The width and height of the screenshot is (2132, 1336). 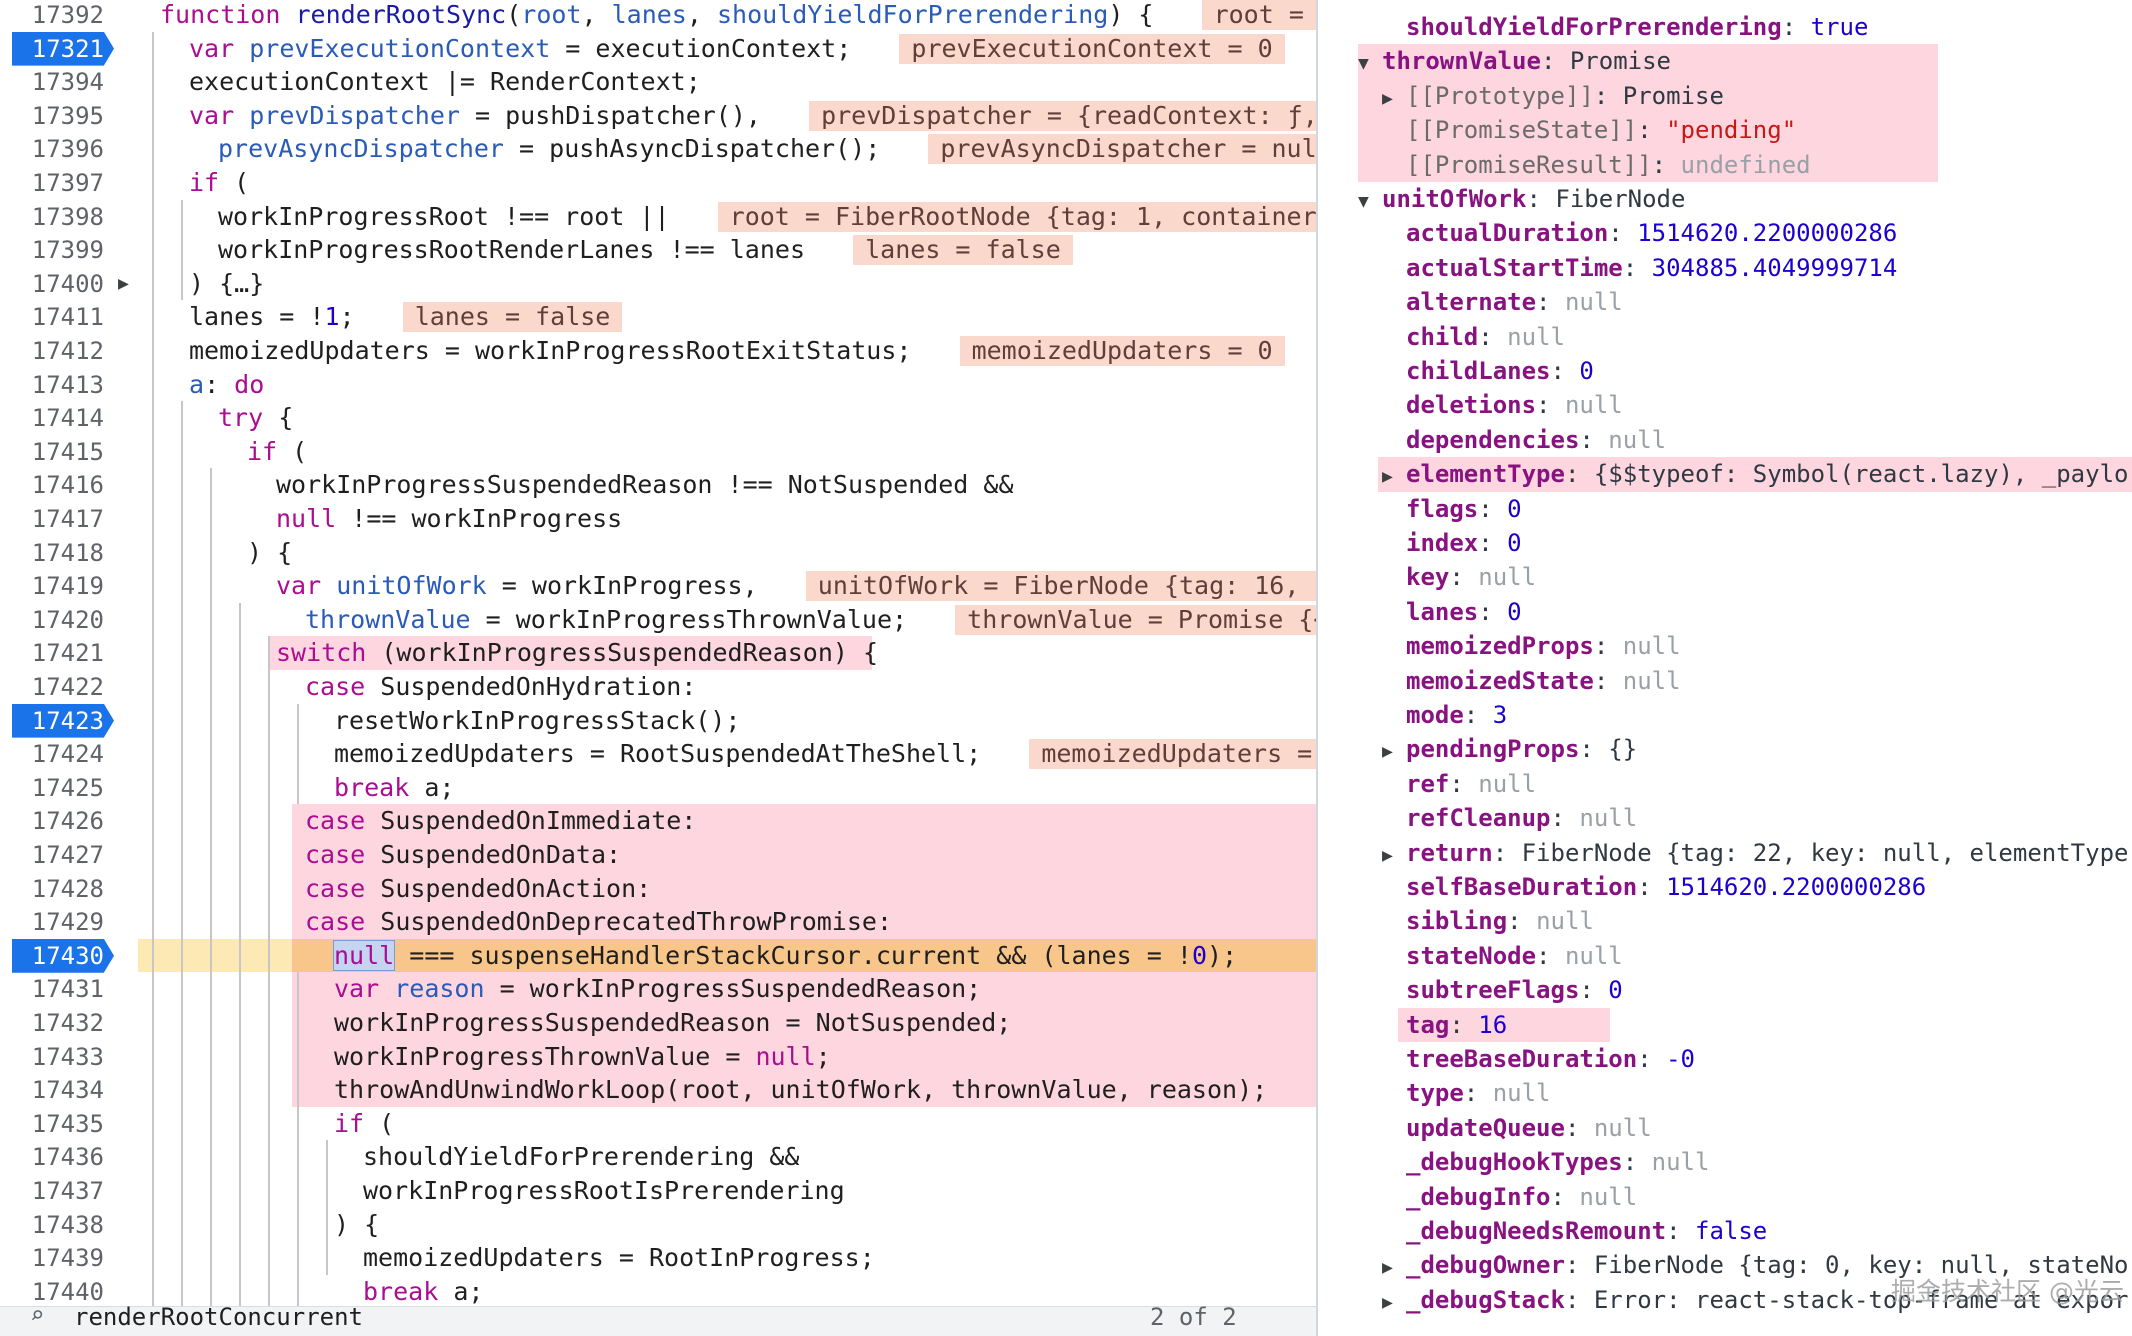 I want to click on scope-property-row: ▶ pendingProps: {}, so click(x=1509, y=750).